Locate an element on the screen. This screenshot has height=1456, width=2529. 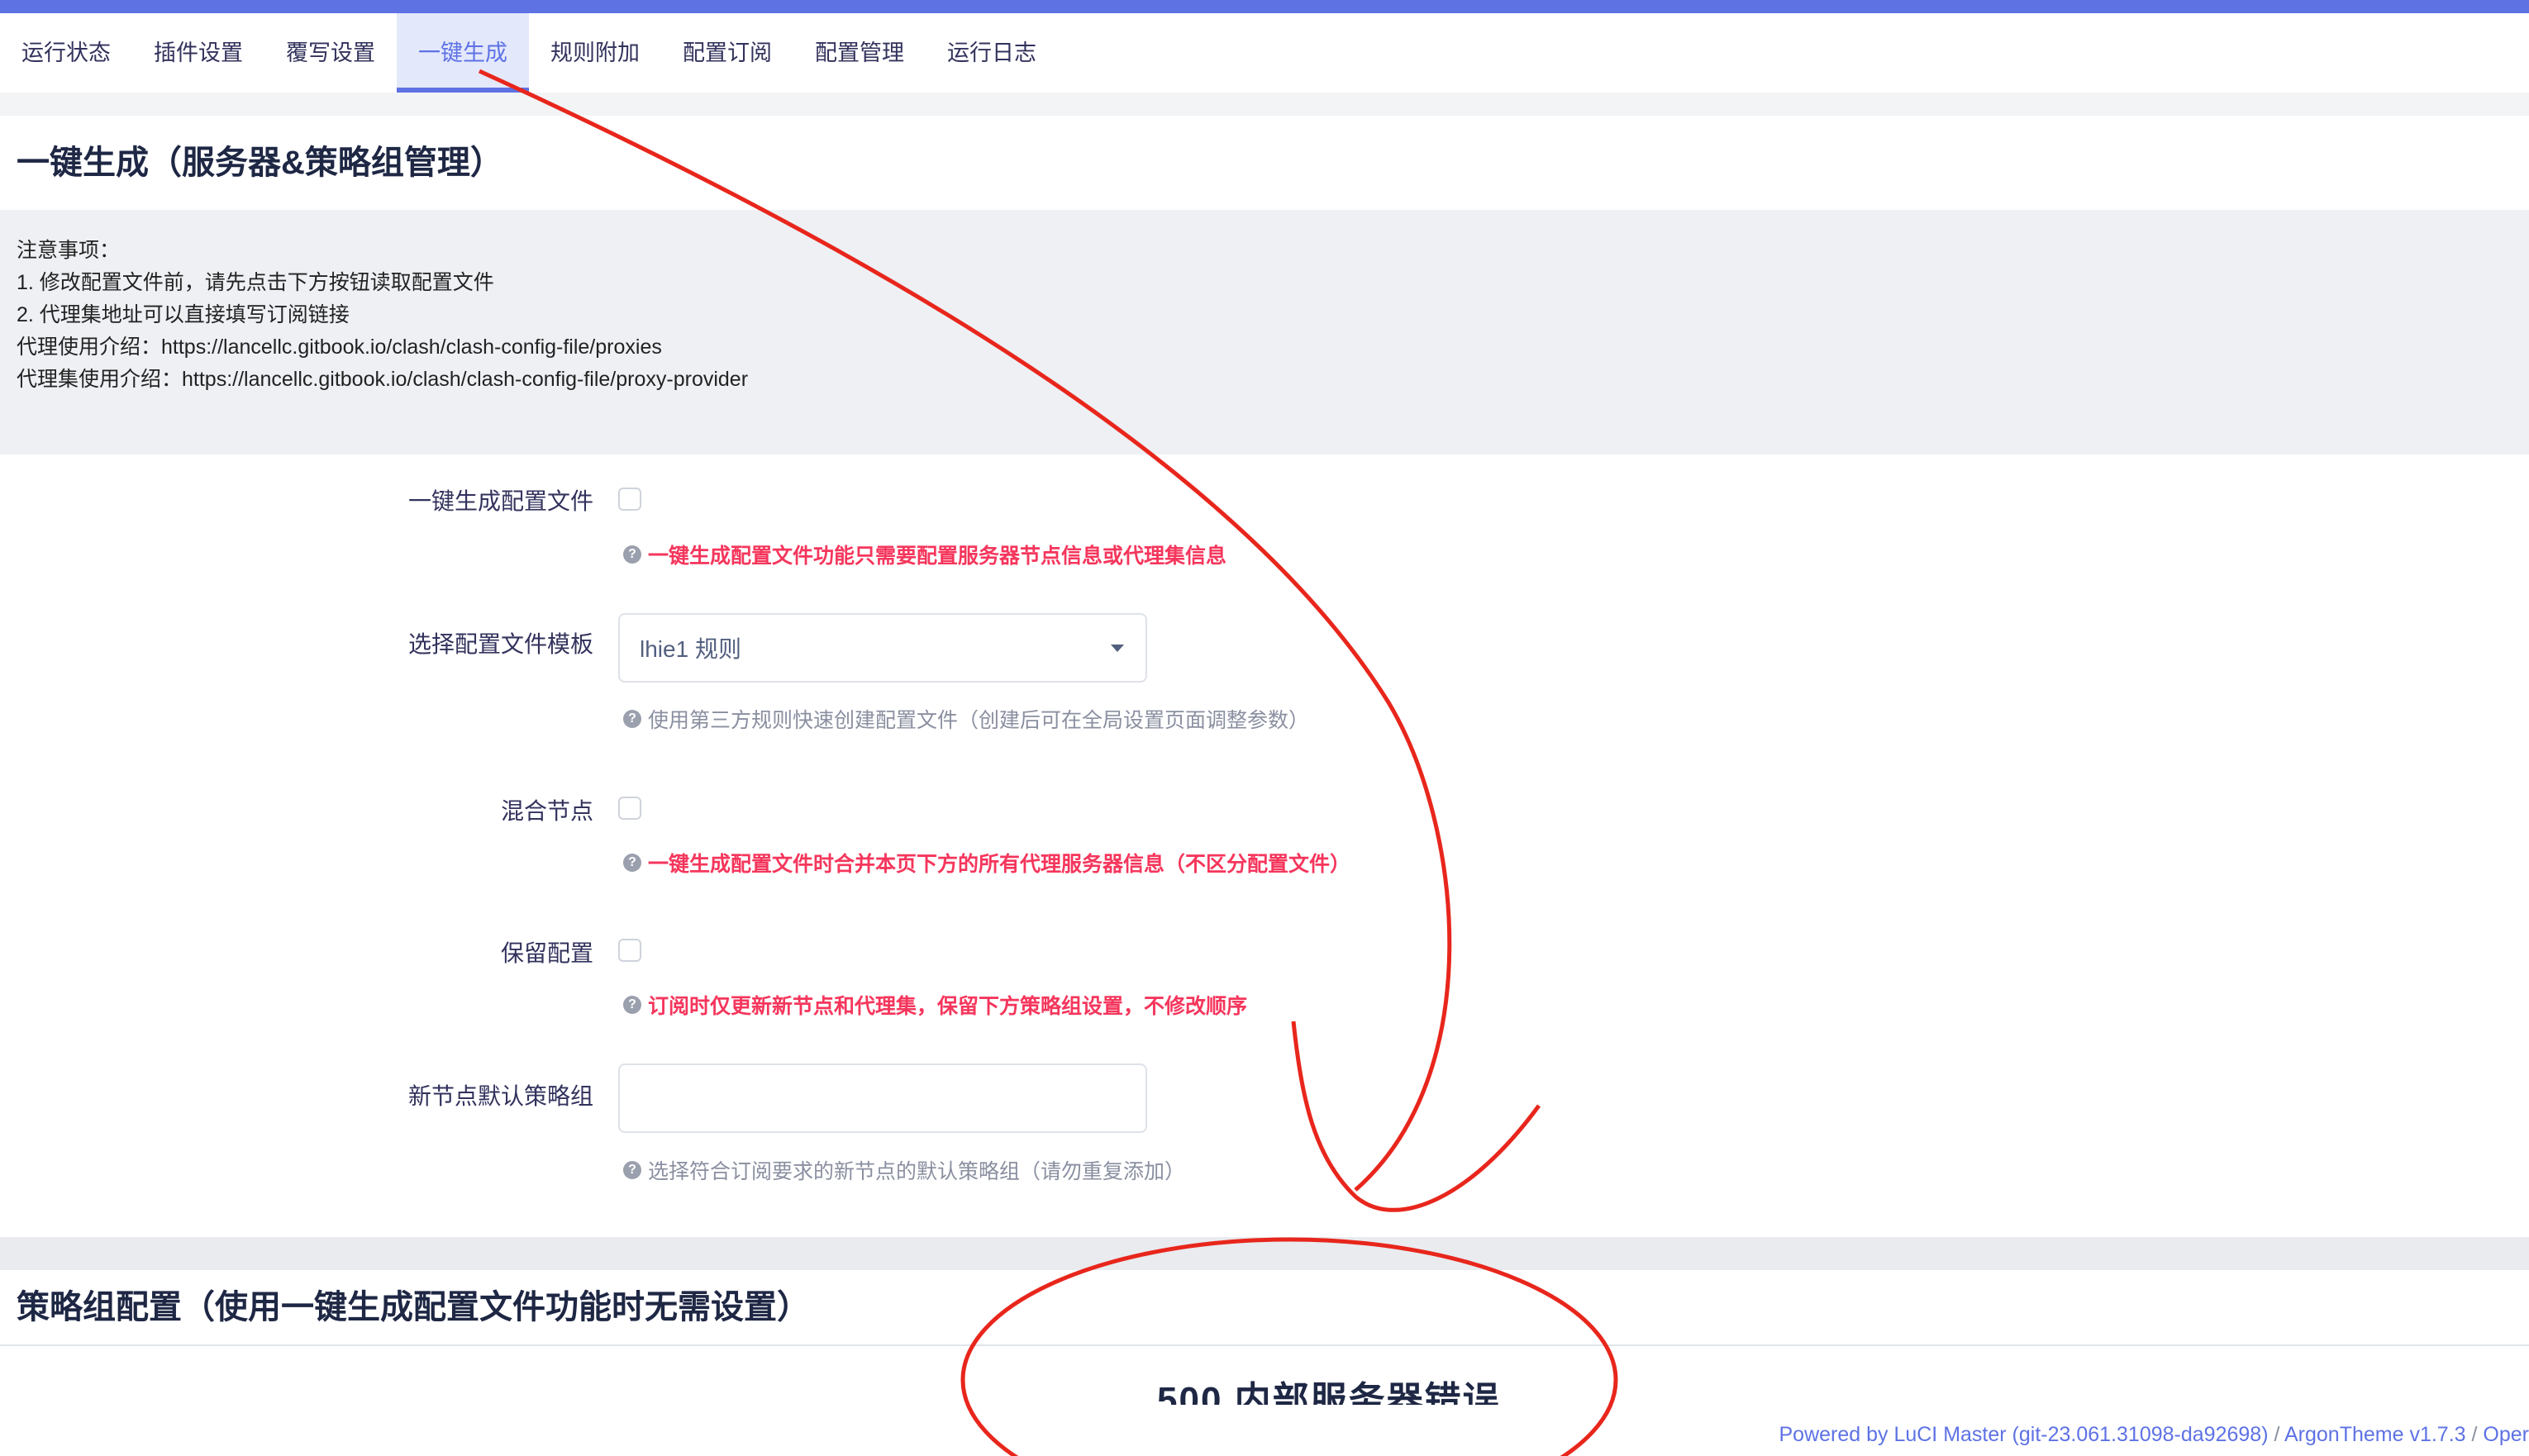
template-select: lhie1 规则 is located at coordinates (882, 648).